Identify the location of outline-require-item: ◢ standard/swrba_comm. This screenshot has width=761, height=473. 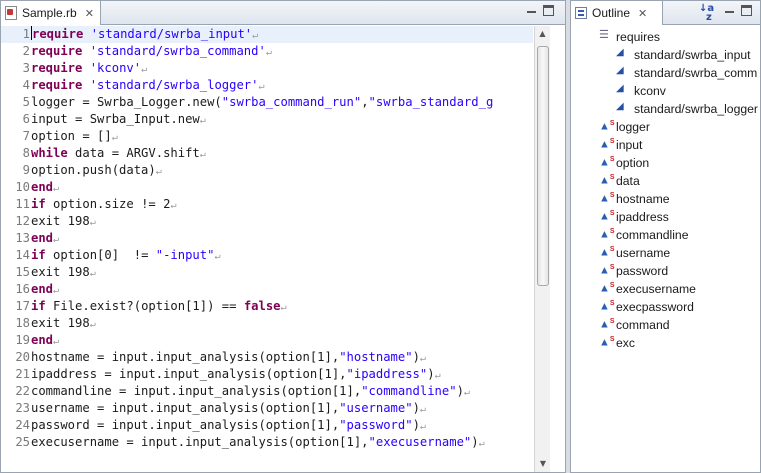
(665, 73).